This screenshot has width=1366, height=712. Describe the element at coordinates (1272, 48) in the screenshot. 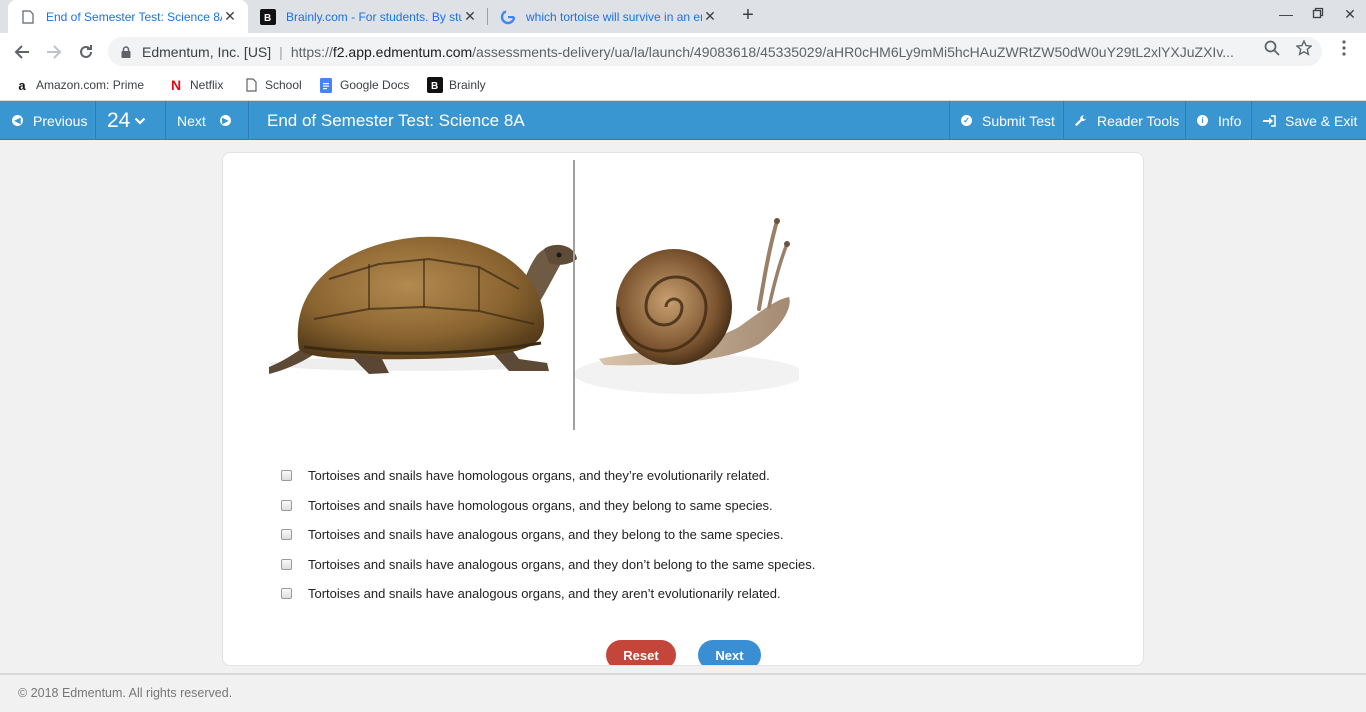

I see `zoom-icon` at that location.